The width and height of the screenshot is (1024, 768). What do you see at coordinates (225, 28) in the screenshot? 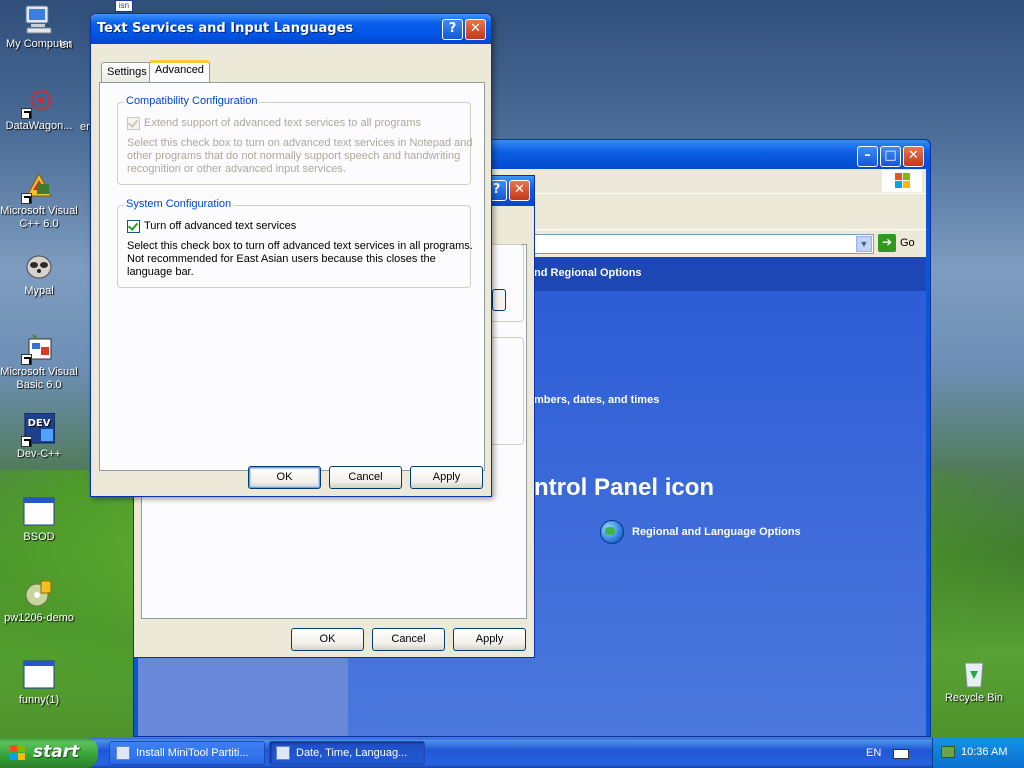
I see `dialog-title: Text Services and Input Languages` at bounding box center [225, 28].